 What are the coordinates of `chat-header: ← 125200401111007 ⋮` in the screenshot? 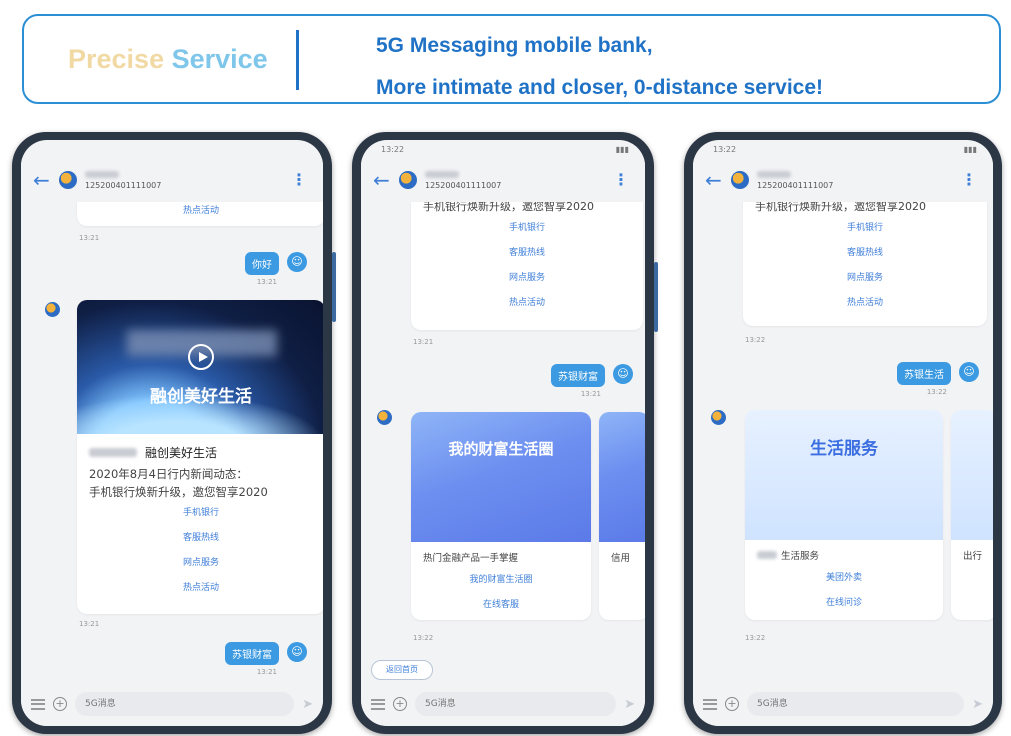 It's located at (843, 180).